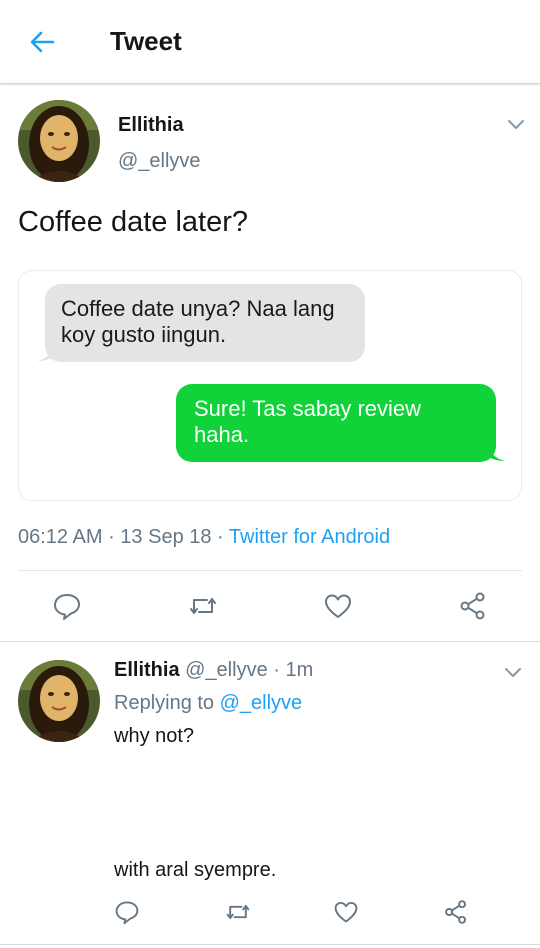 The image size is (540, 948). Describe the element at coordinates (246, 670) in the screenshot. I see `reply-handle-time: @_ellyve · 1m` at that location.